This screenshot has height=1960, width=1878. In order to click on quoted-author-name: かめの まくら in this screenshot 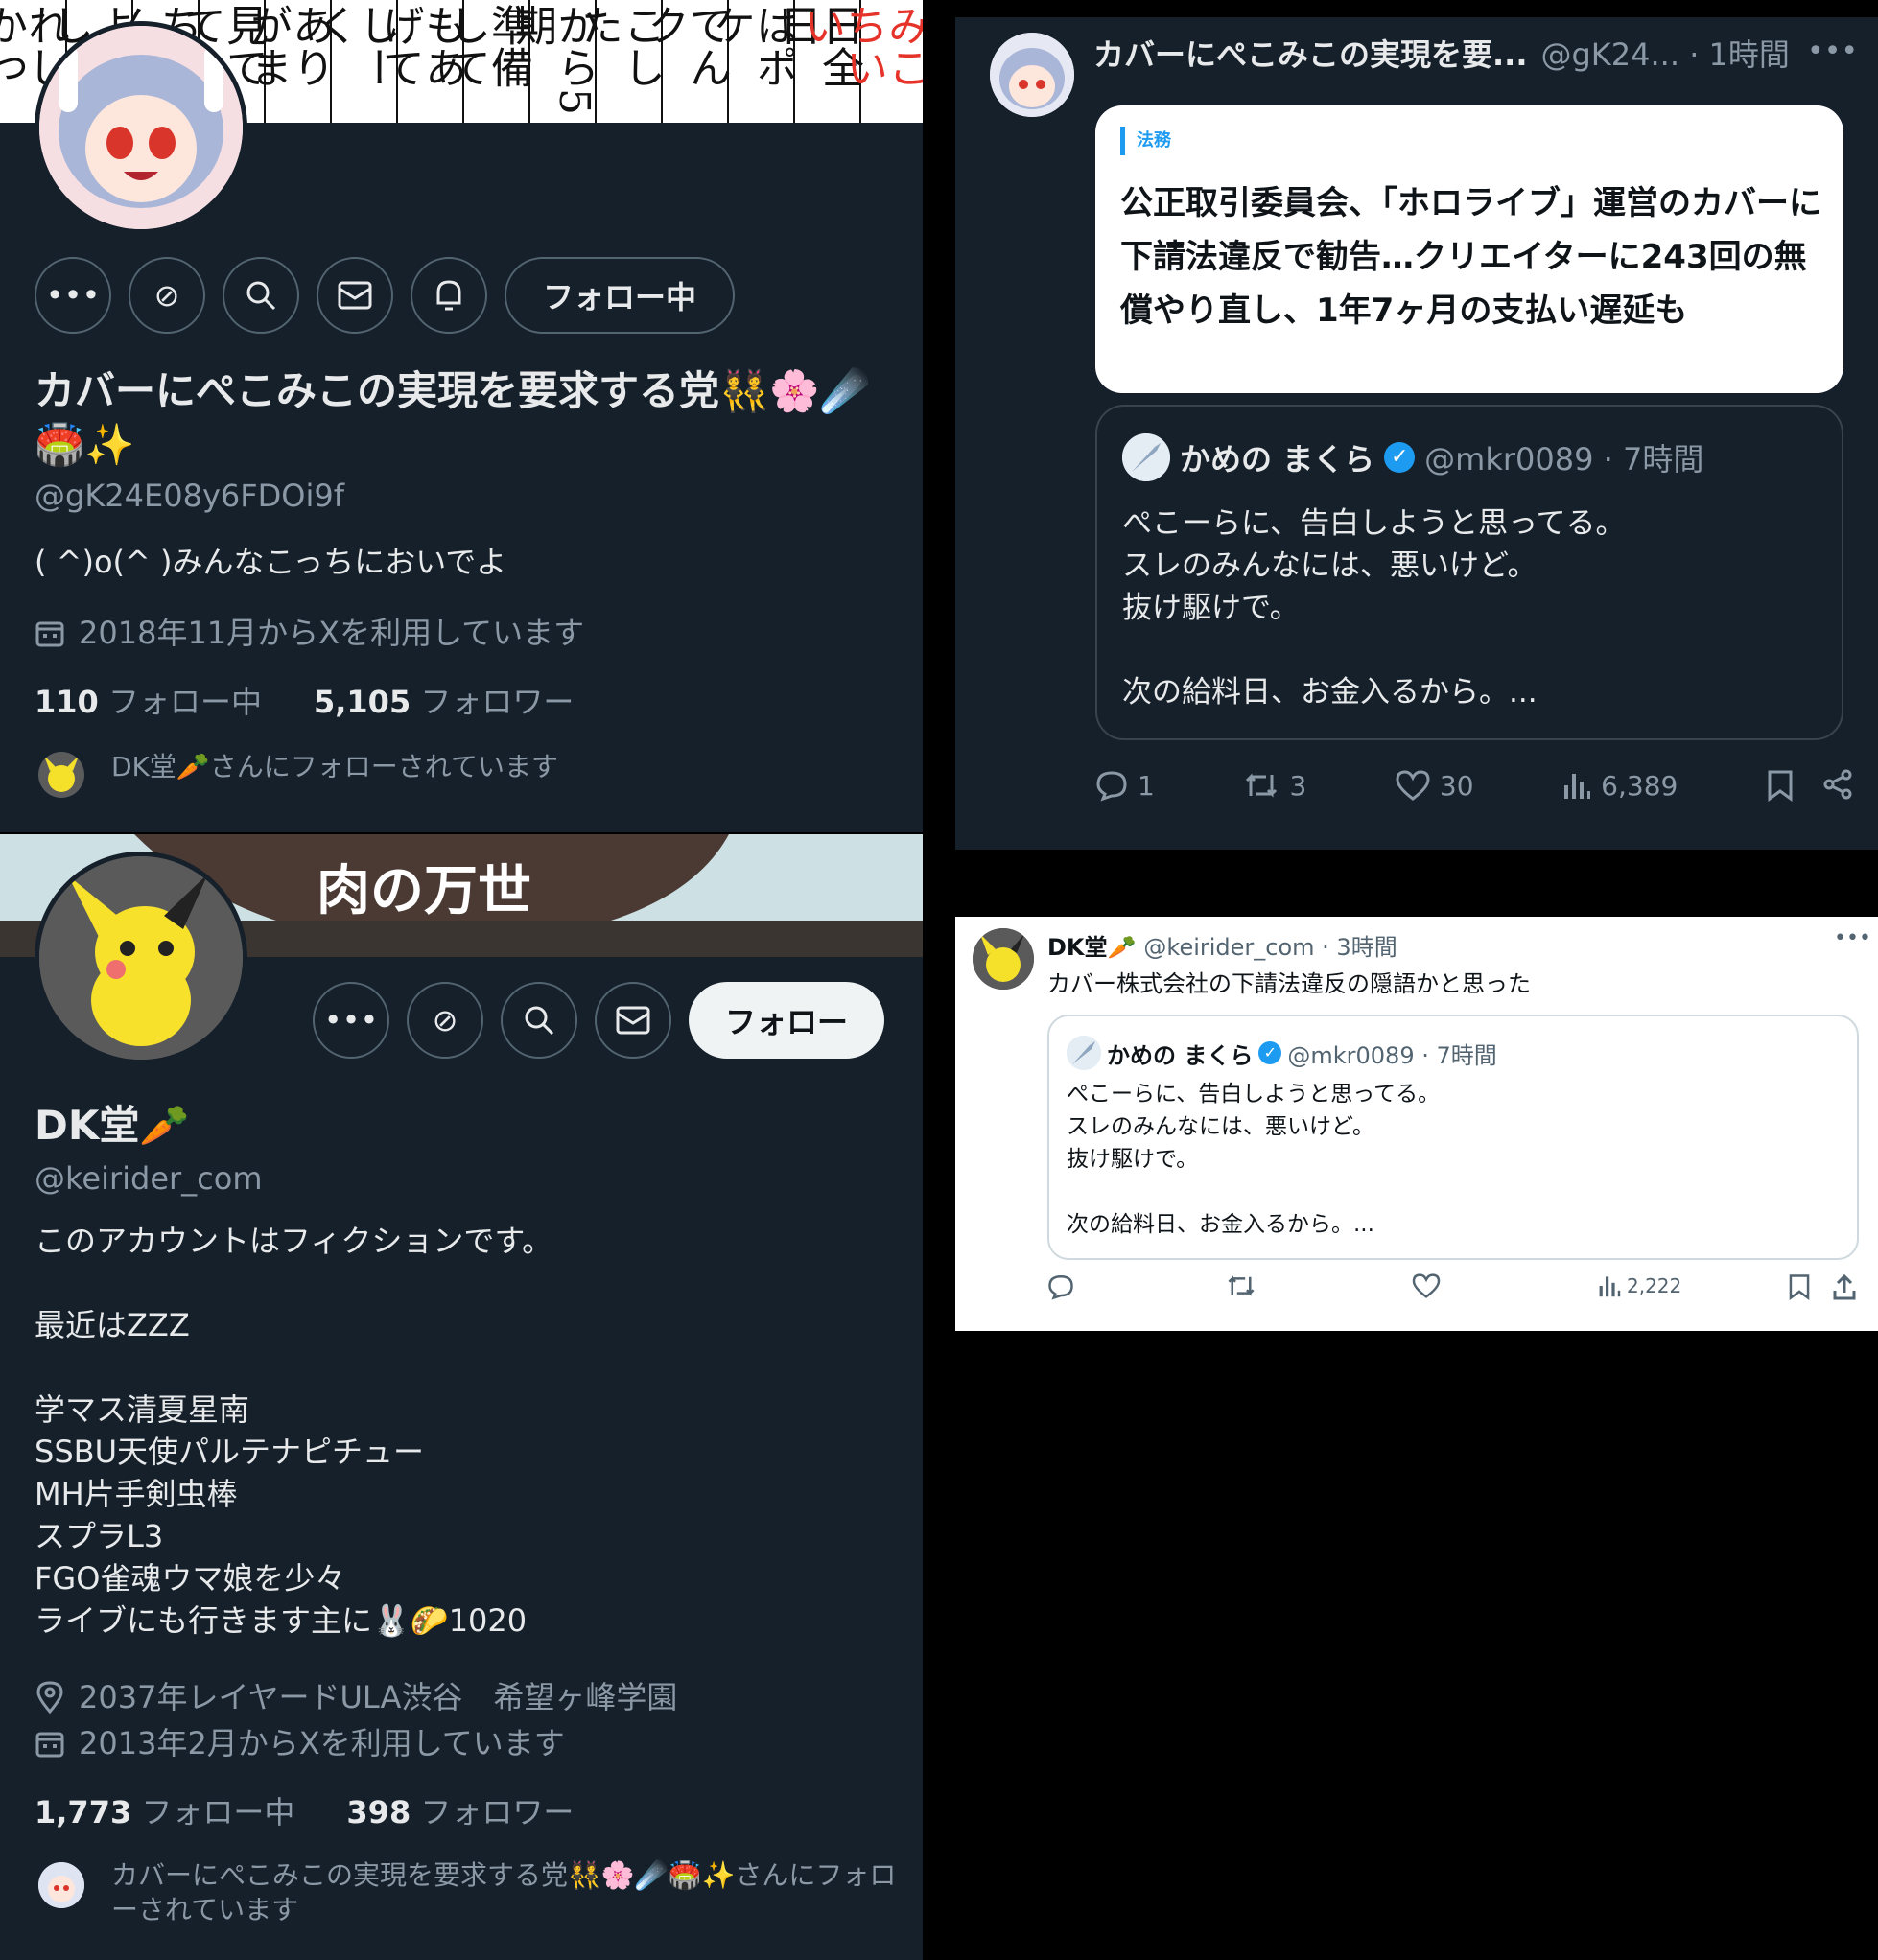, I will do `click(1181, 1055)`.